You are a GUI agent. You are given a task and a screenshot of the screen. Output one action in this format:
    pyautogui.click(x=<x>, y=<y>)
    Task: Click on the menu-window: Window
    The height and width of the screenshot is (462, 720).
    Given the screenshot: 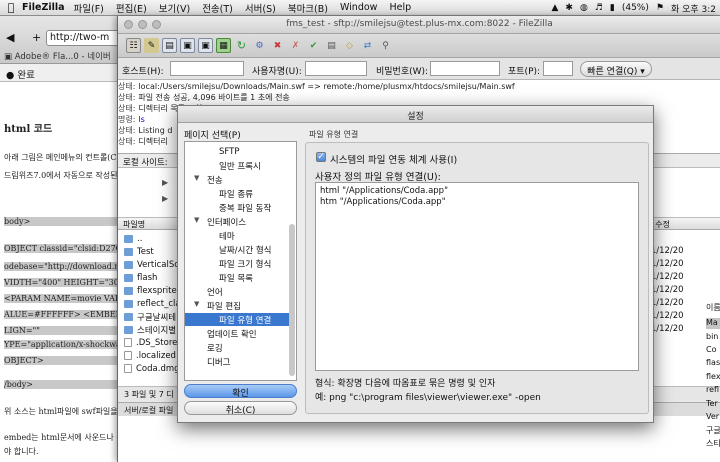 What is the action you would take?
    pyautogui.click(x=358, y=7)
    